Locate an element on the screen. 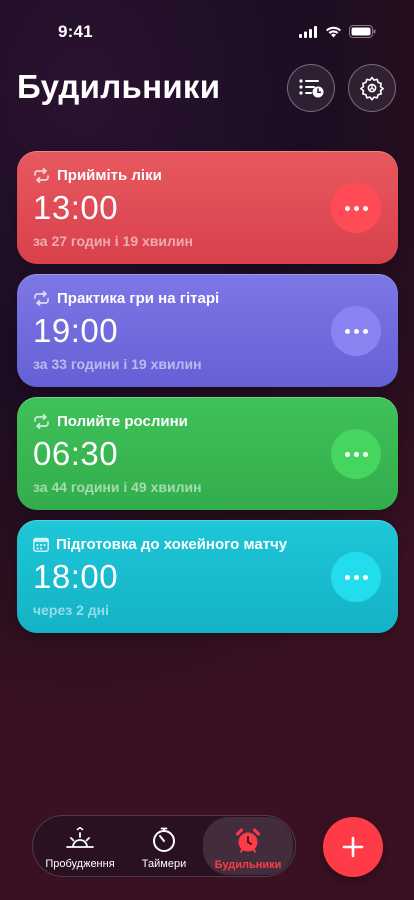 The width and height of the screenshot is (414, 900). wifi-icon is located at coordinates (333, 31).